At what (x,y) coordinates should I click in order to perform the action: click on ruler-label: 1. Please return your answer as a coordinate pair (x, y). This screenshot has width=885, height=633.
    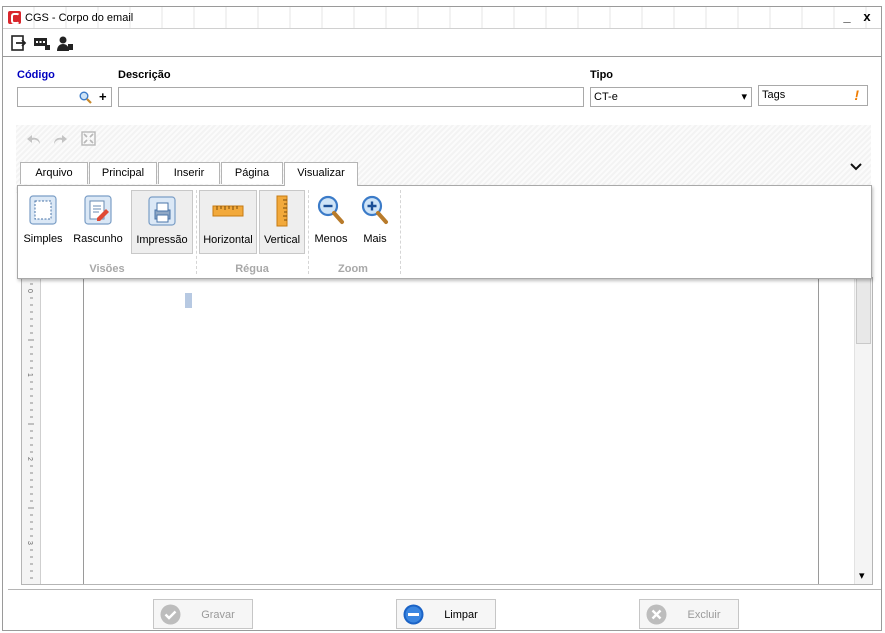
    Looking at the image, I should click on (29, 375).